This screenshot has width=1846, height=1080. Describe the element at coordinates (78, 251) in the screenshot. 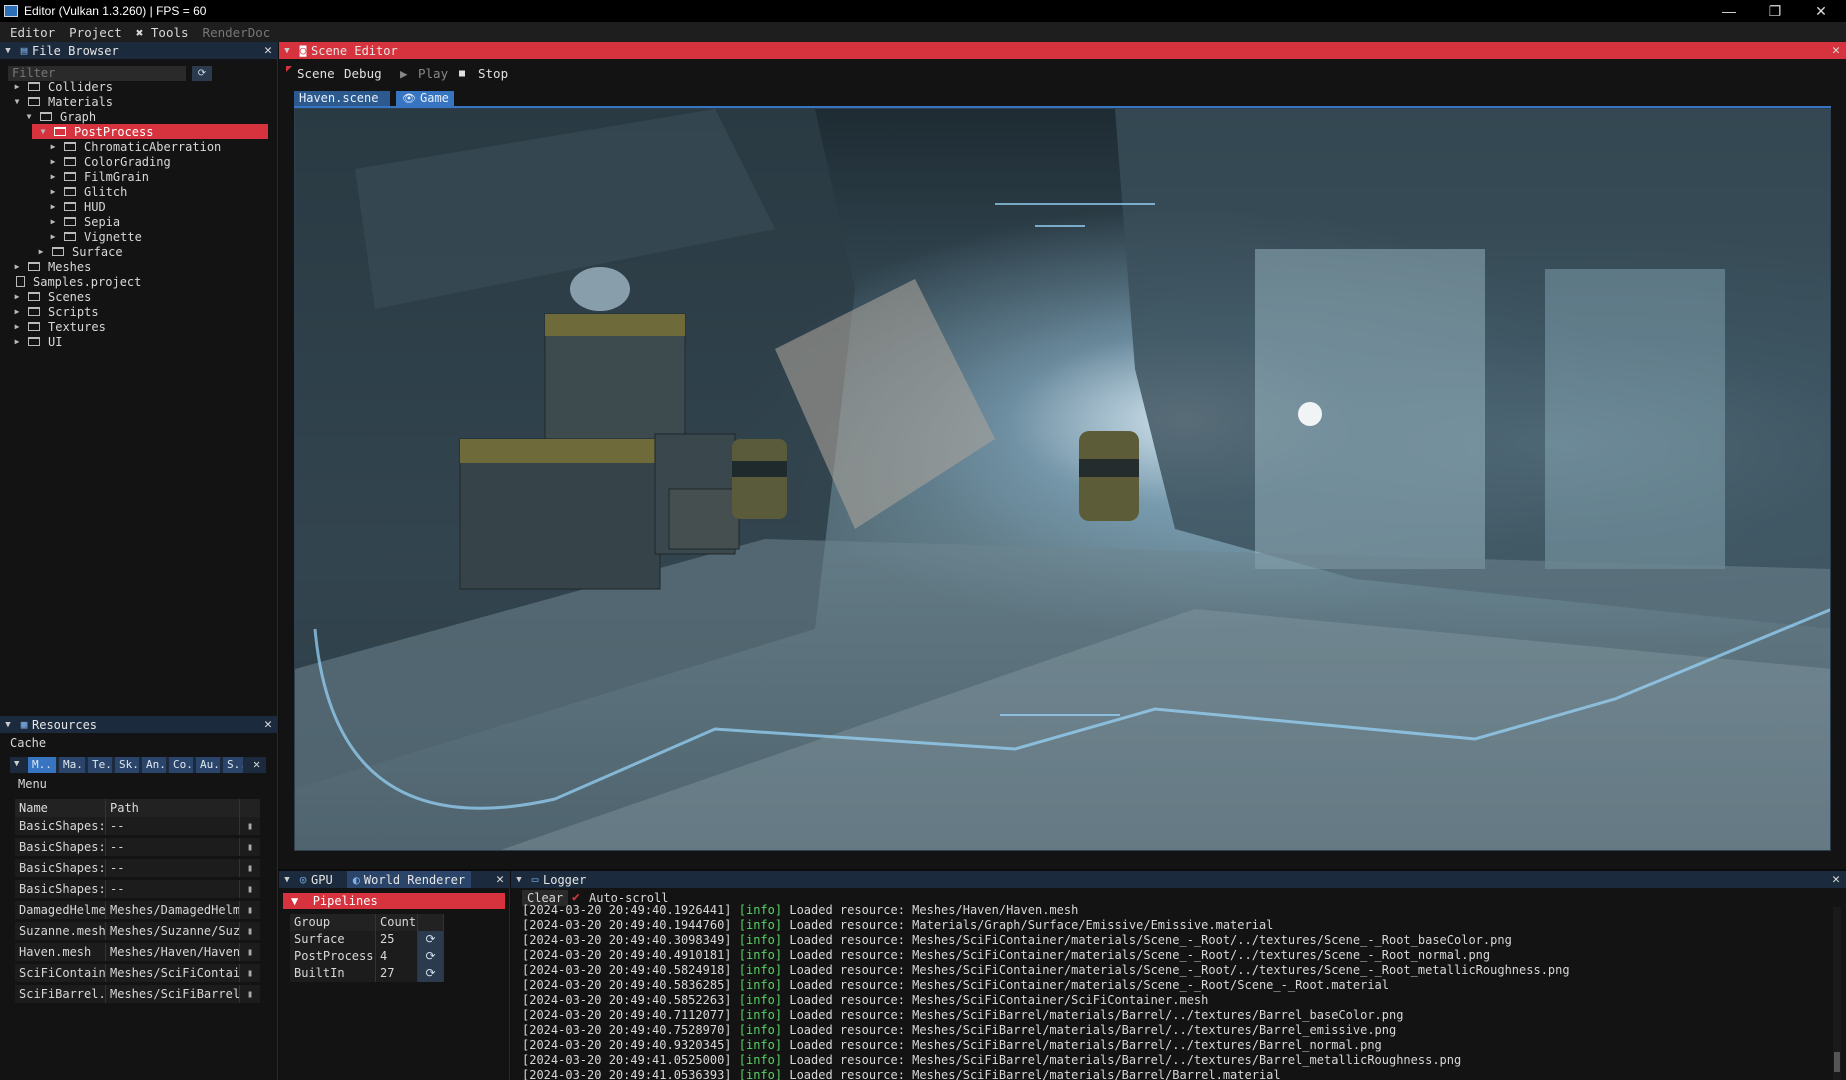

I see `tree-item: ▶ Surface` at that location.